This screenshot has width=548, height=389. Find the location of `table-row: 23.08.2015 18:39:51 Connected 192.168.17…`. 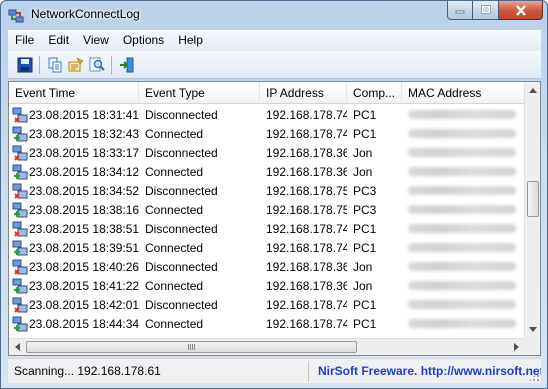

table-row: 23.08.2015 18:39:51 Connected 192.168.17… is located at coordinates (267, 247).